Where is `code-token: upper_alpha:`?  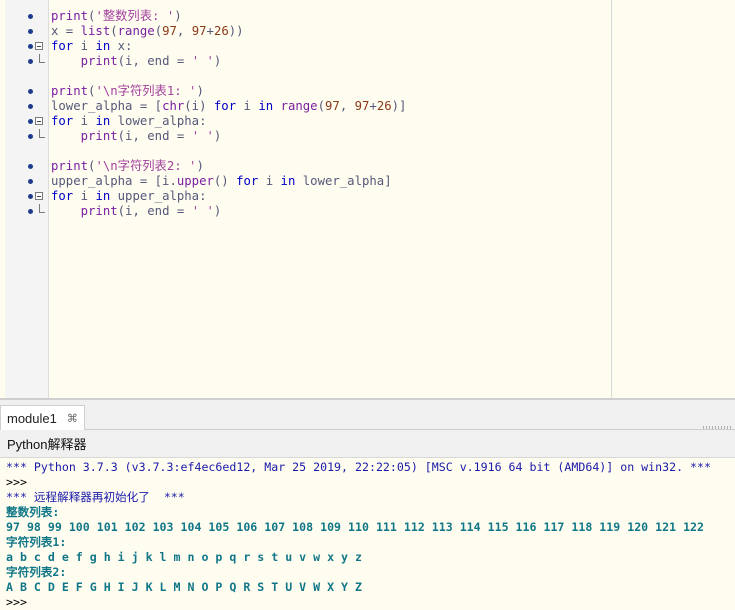 code-token: upper_alpha: is located at coordinates (158, 196).